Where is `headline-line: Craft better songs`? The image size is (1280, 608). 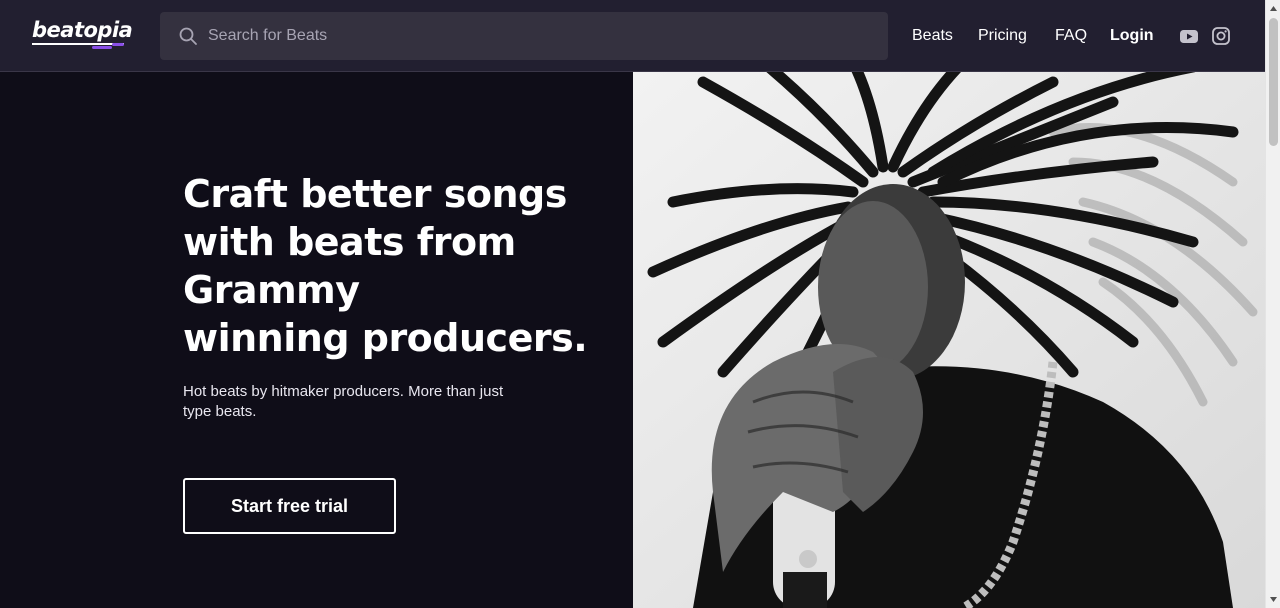 headline-line: Craft better songs is located at coordinates (375, 194).